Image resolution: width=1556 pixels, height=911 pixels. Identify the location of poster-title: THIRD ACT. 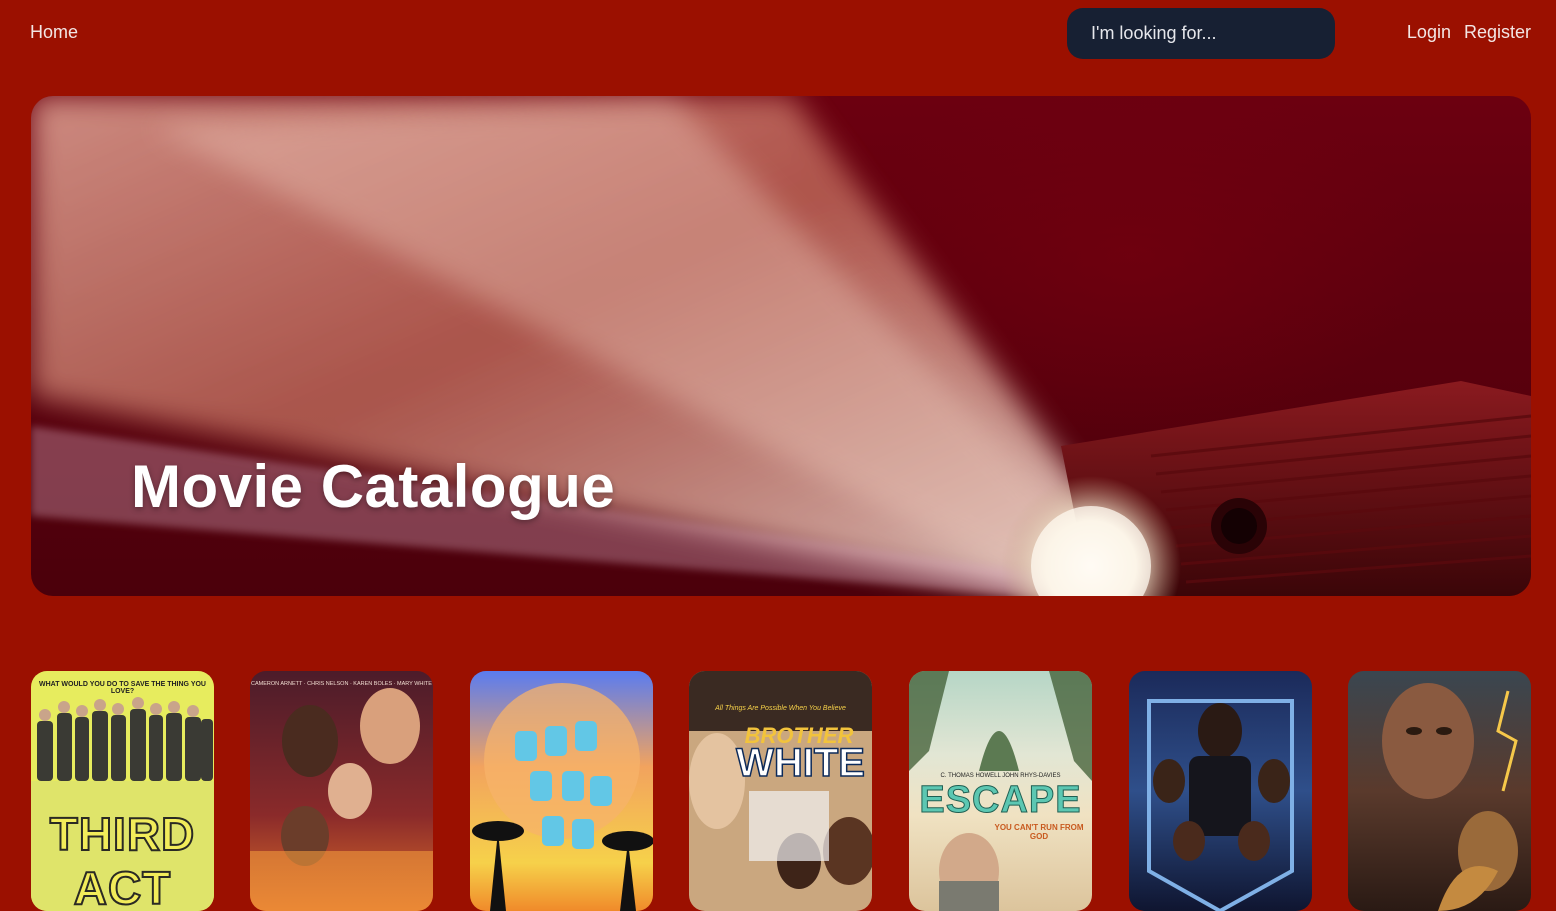
(122, 859).